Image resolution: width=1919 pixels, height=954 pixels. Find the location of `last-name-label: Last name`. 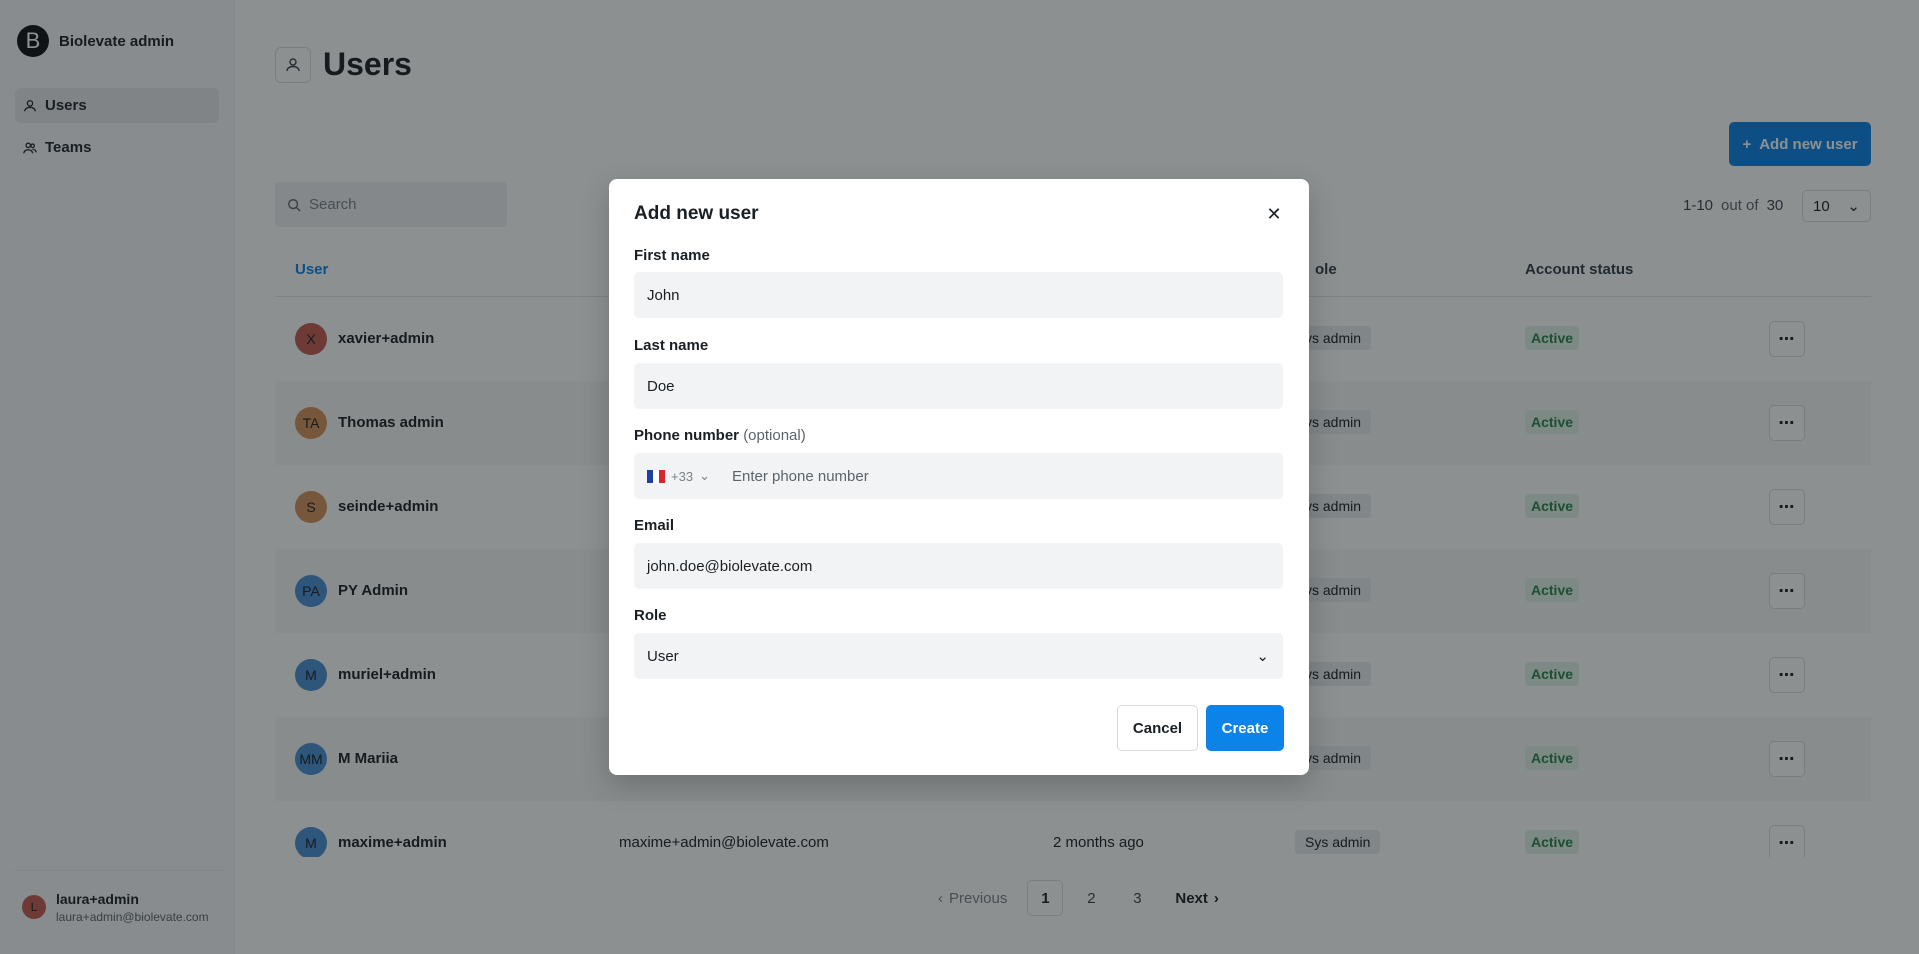

last-name-label: Last name is located at coordinates (671, 345).